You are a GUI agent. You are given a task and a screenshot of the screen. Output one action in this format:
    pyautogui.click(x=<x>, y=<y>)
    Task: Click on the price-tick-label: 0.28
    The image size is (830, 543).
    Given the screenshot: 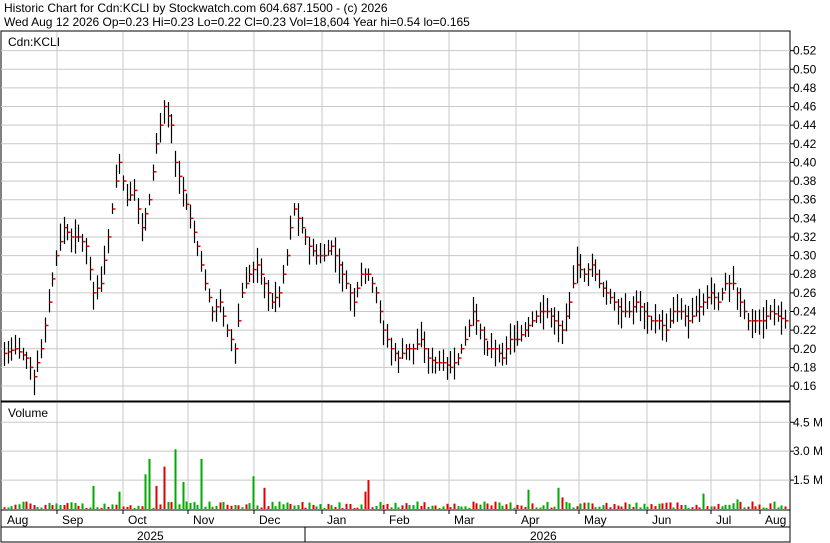 What is the action you would take?
    pyautogui.click(x=805, y=274)
    